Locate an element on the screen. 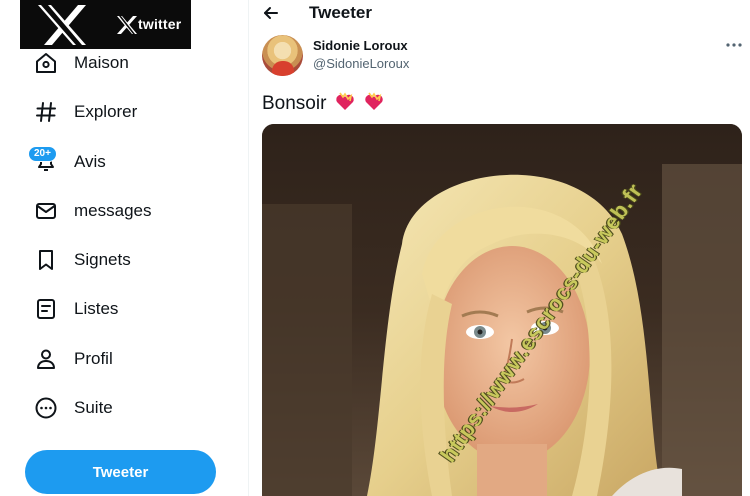  sidebar-item-explore: Explorer is located at coordinates (85, 112).